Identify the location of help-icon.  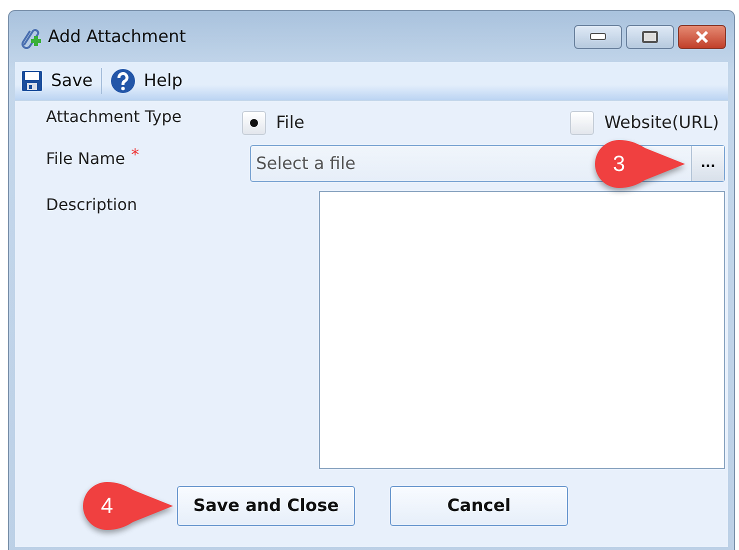
(123, 81).